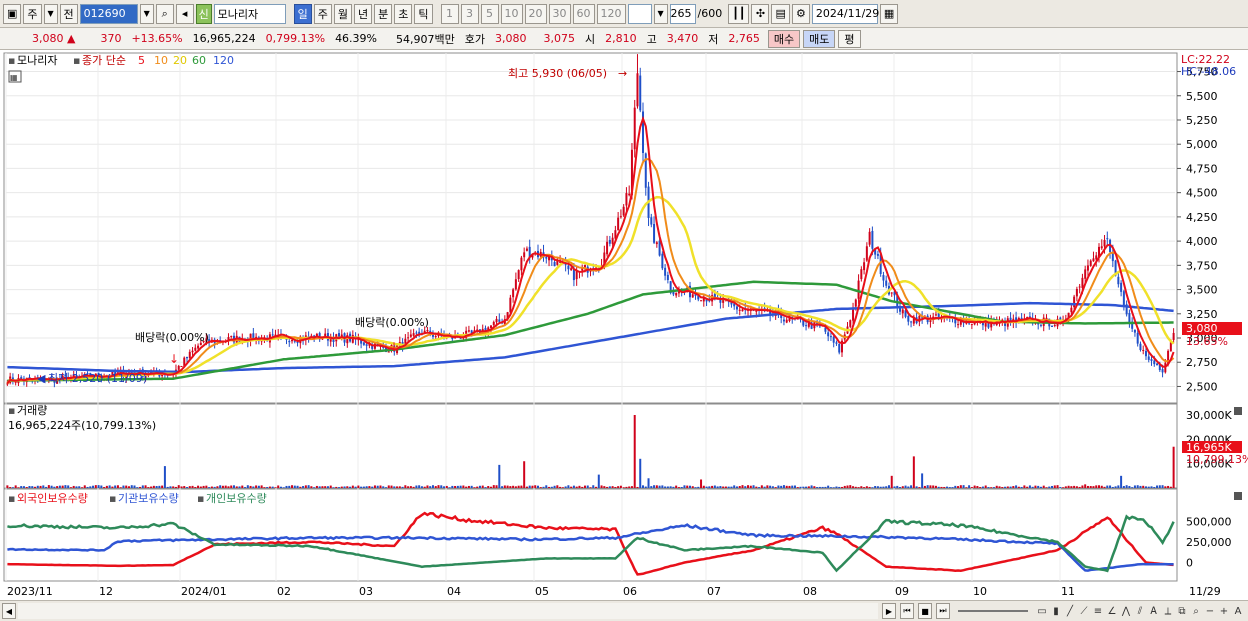  I want to click on legend-individual: 개인보유수량, so click(236, 498).